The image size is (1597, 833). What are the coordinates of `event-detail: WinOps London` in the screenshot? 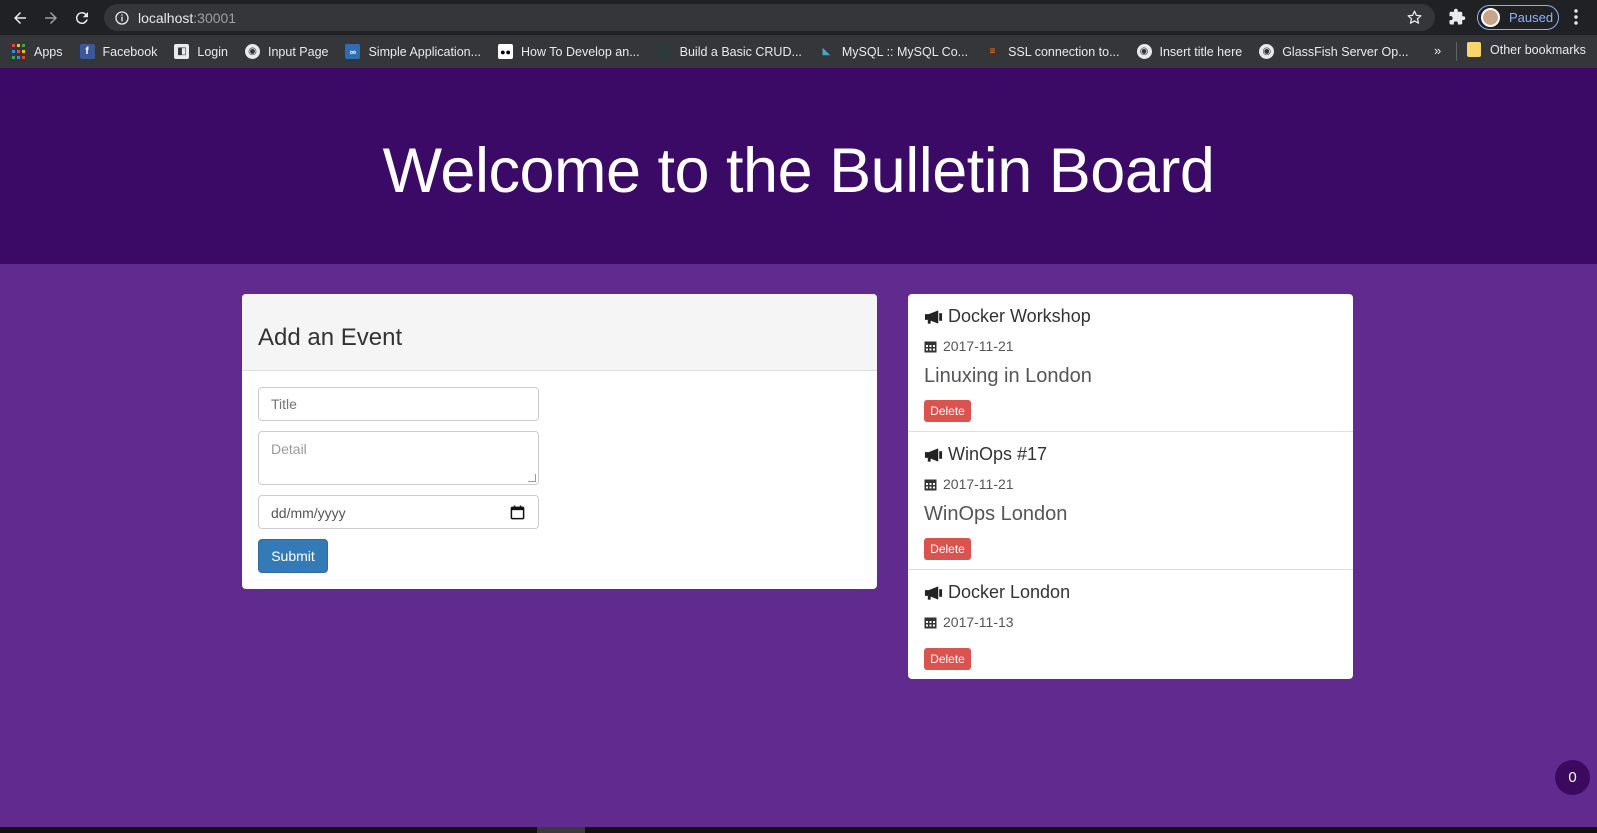 It's located at (996, 514).